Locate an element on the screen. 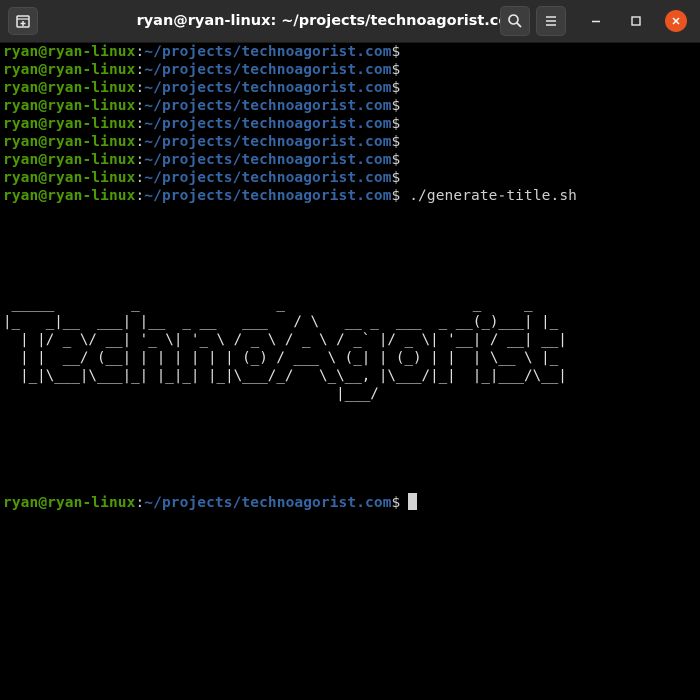 The width and height of the screenshot is (700, 700). new-tab-icon is located at coordinates (23, 21).